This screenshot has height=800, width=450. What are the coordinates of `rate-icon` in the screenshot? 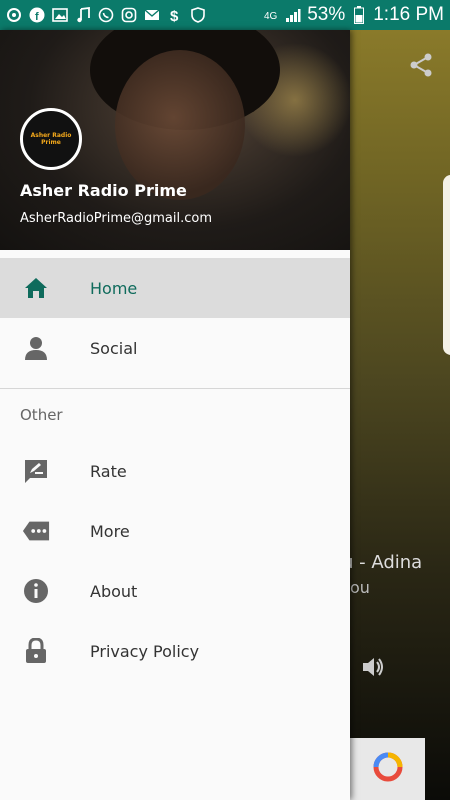 It's located at (36, 471).